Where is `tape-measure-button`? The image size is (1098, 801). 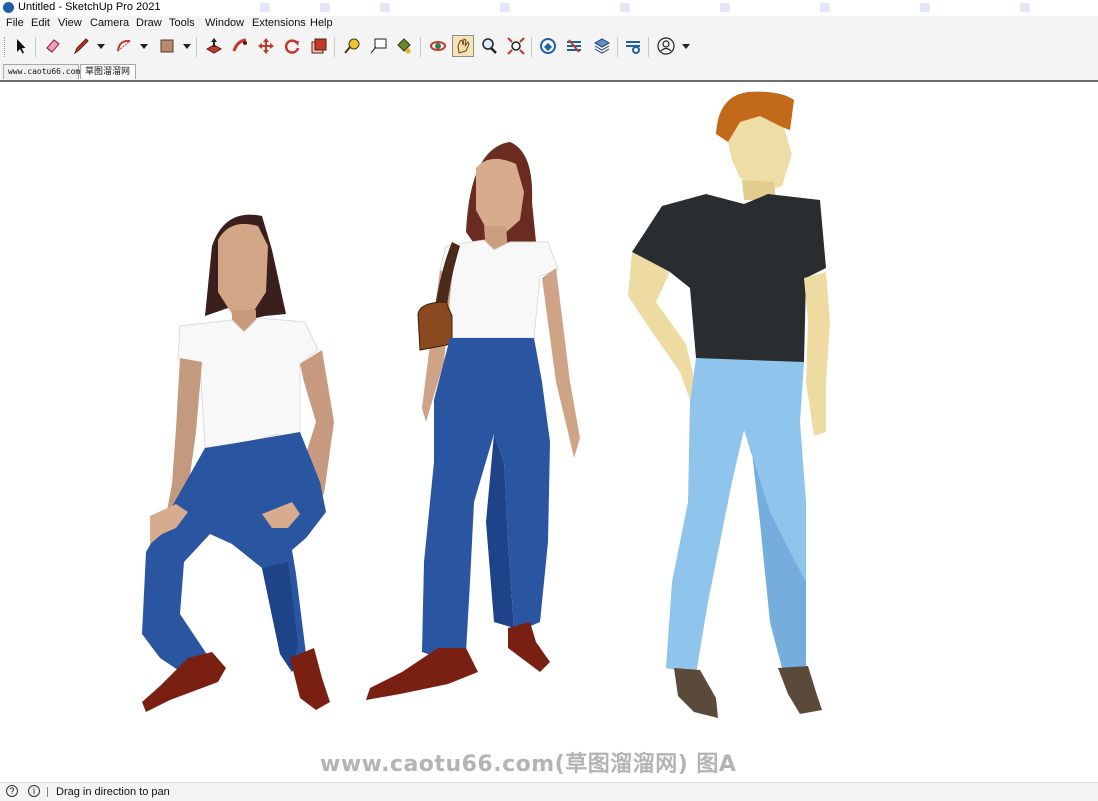
tape-measure-button is located at coordinates (352, 46).